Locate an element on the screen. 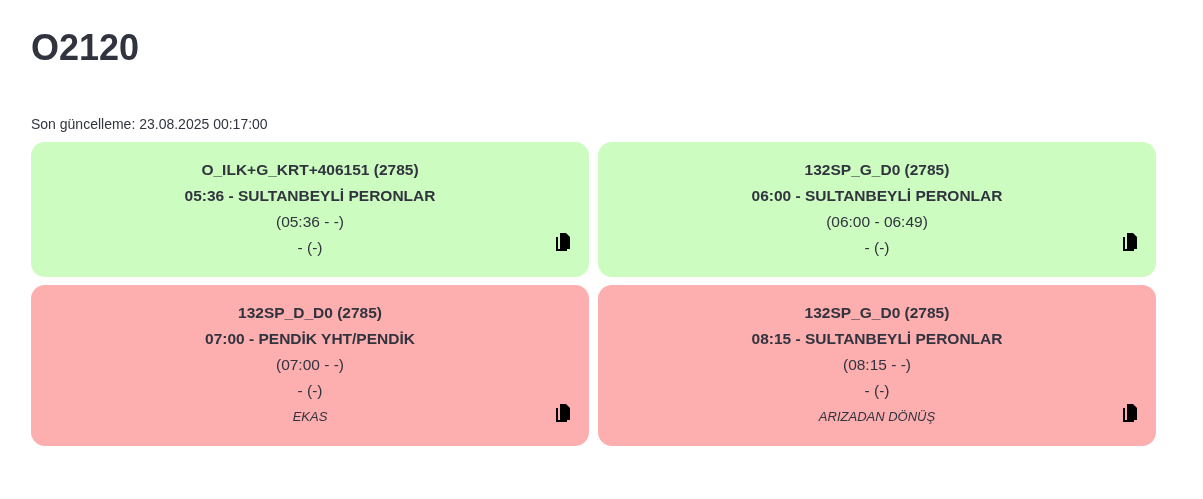 Image resolution: width=1203 pixels, height=499 pixels. last-update-text: Son güncelleme: 23.08.2025 00:17:00 is located at coordinates (150, 124).